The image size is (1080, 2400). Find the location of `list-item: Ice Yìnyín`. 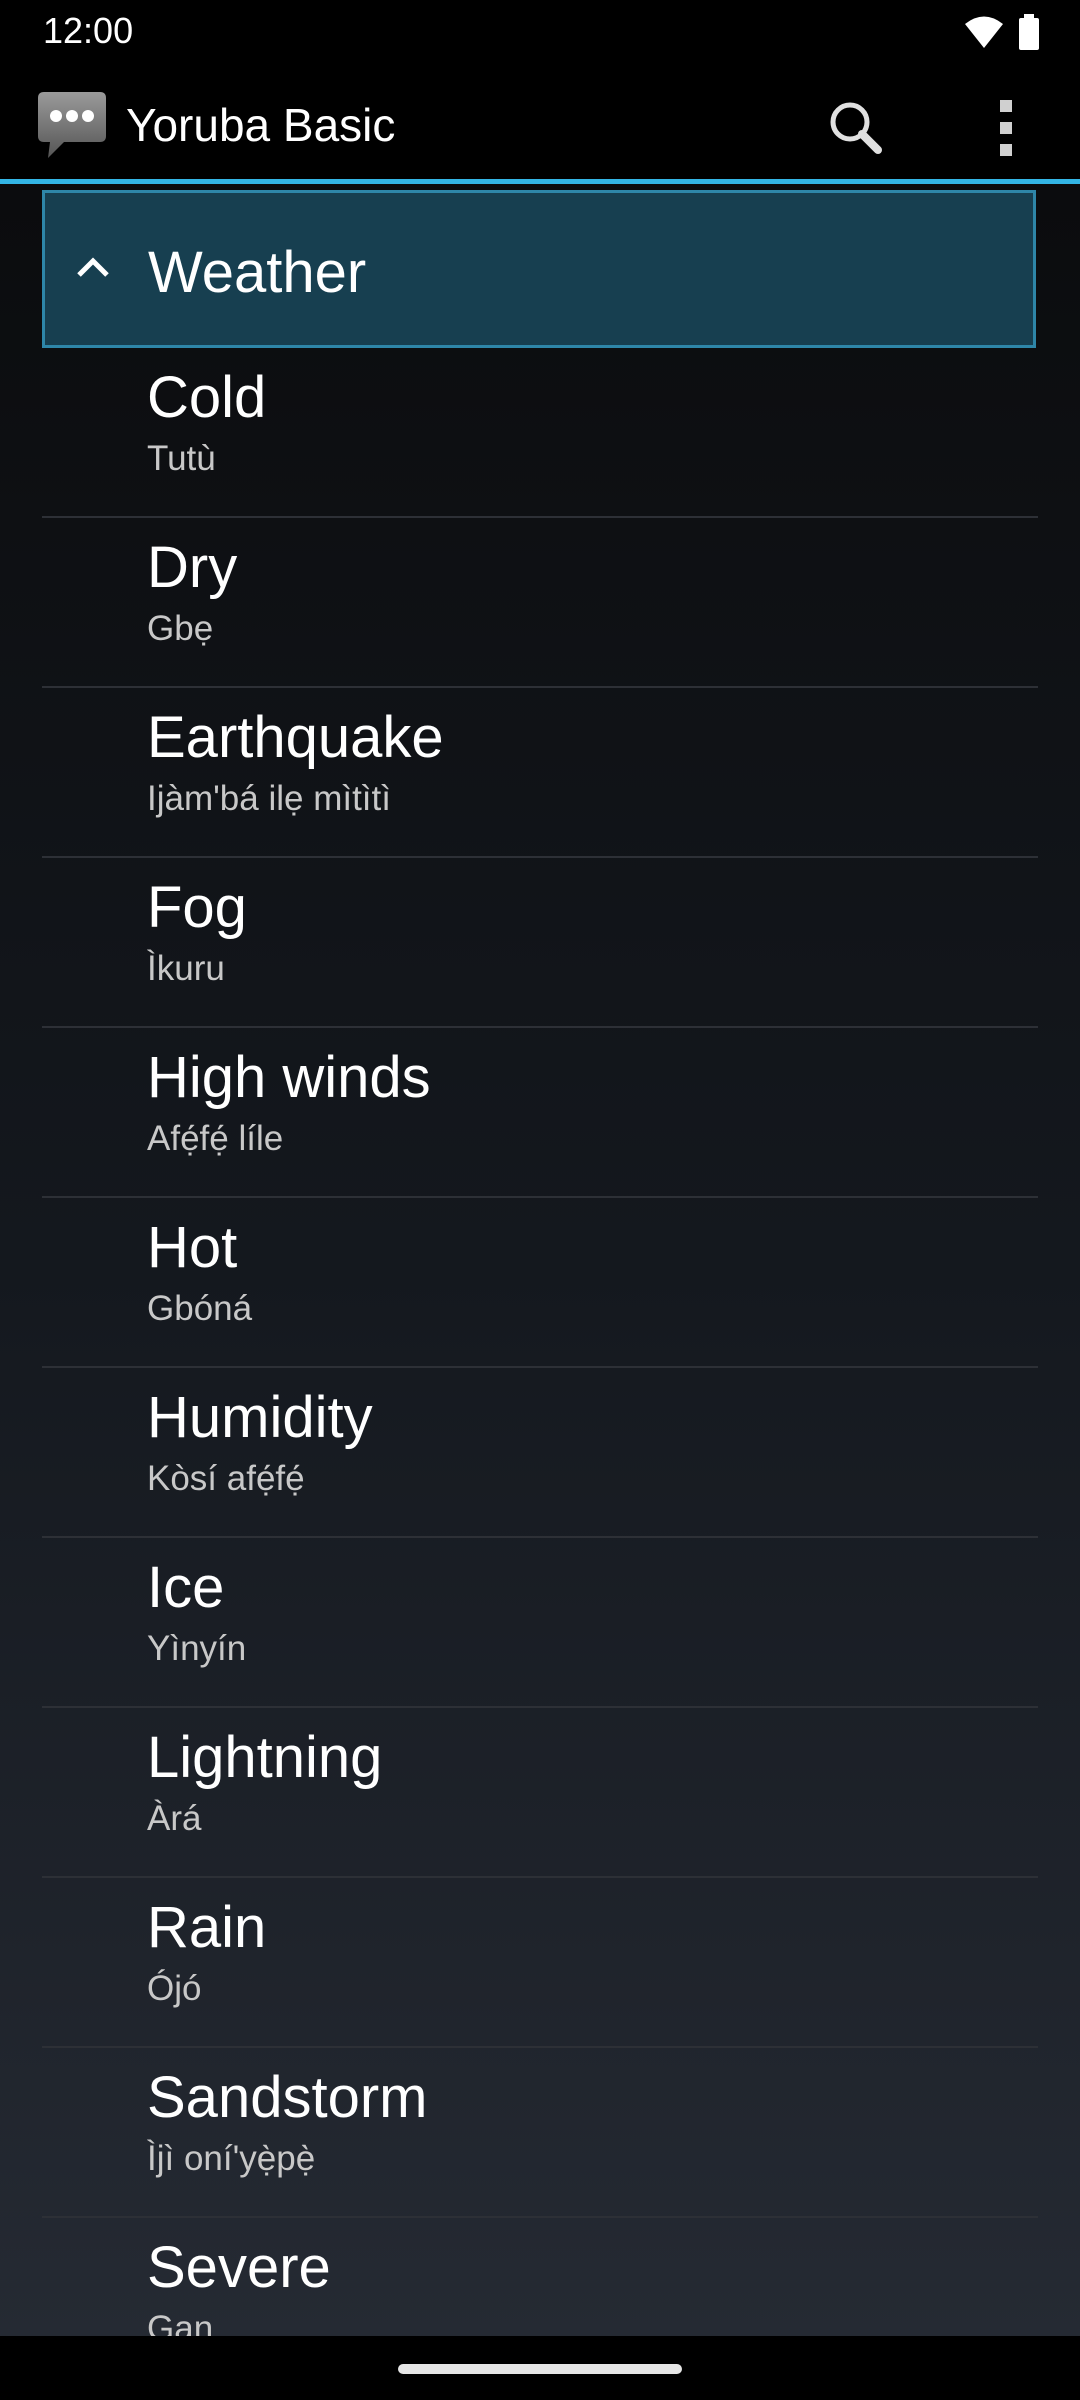

list-item: Ice Yìnyín is located at coordinates (540, 1623).